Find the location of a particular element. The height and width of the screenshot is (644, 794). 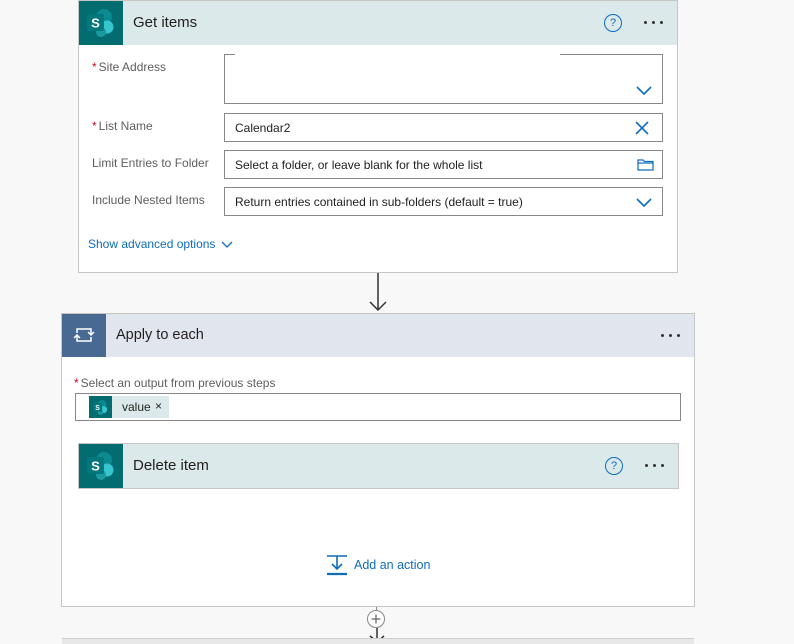

delete-item-header: S Delete item ? is located at coordinates (378, 466).